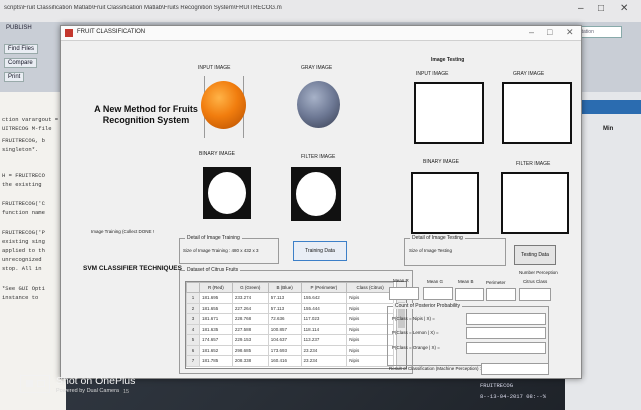 Image resolution: width=641 pixels, height=410 pixels. I want to click on table-cell: 160.416, so click(284, 361).